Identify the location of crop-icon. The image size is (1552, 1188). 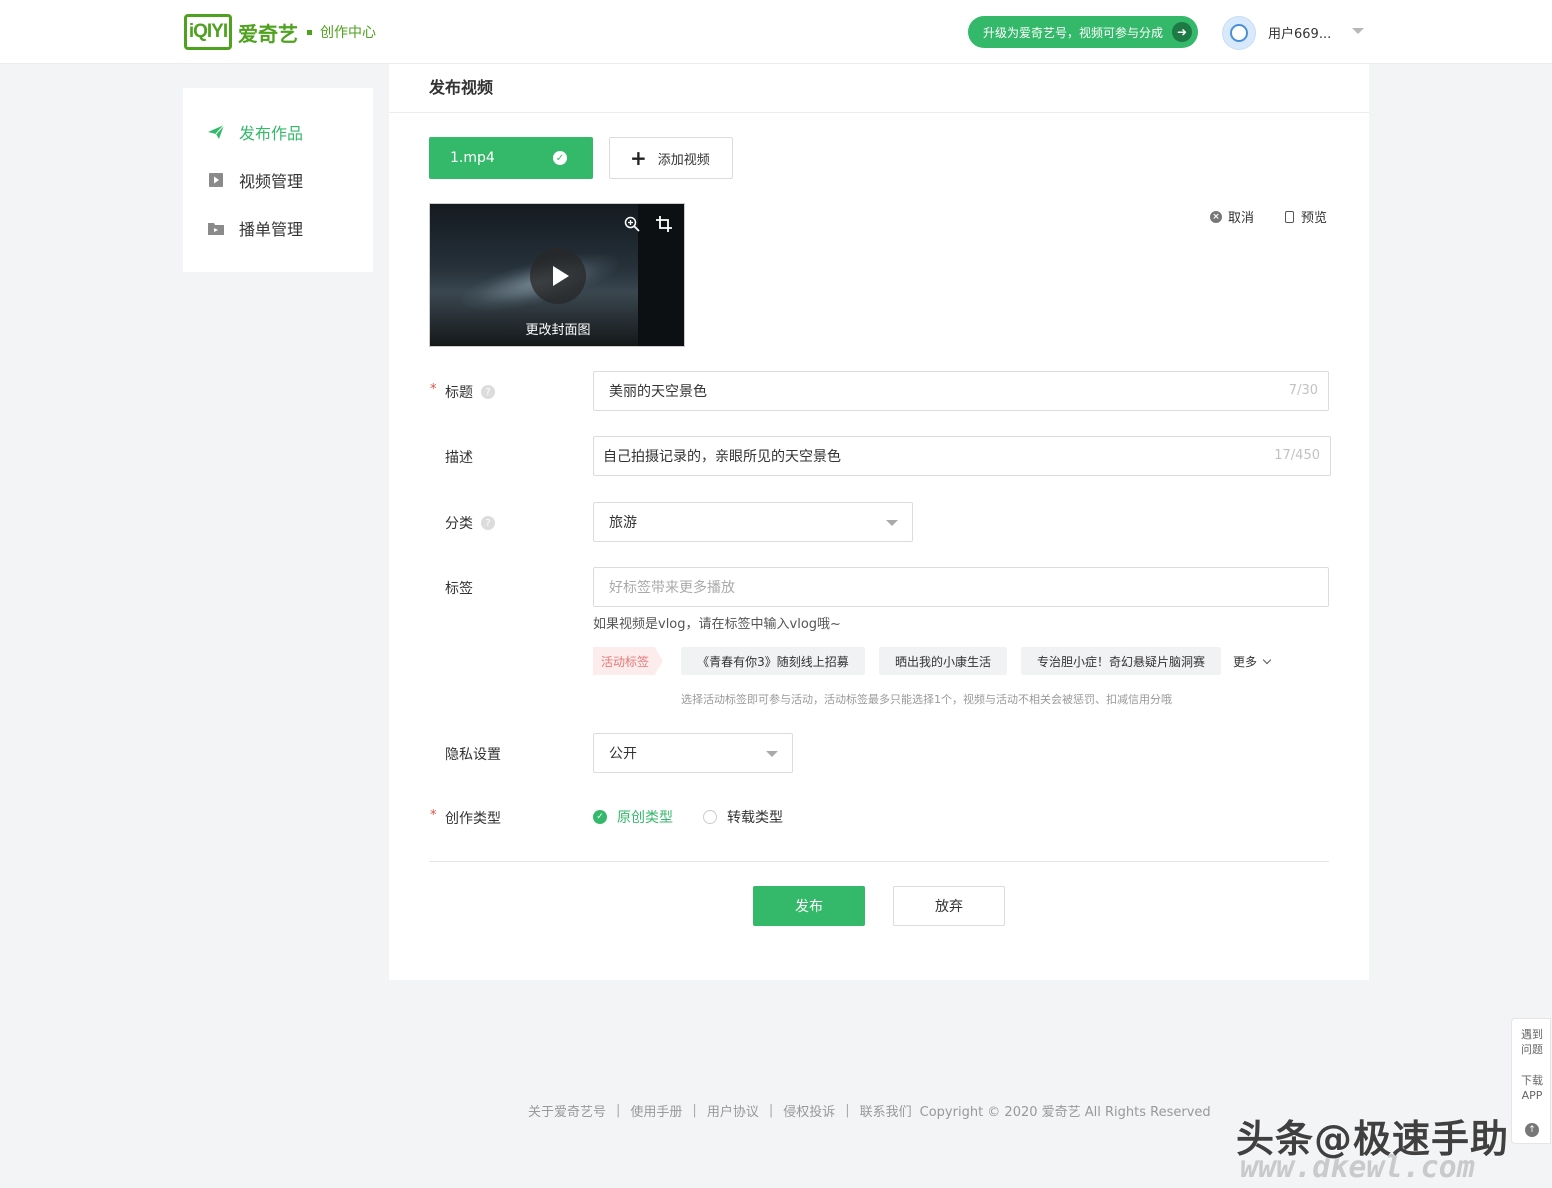
(664, 224).